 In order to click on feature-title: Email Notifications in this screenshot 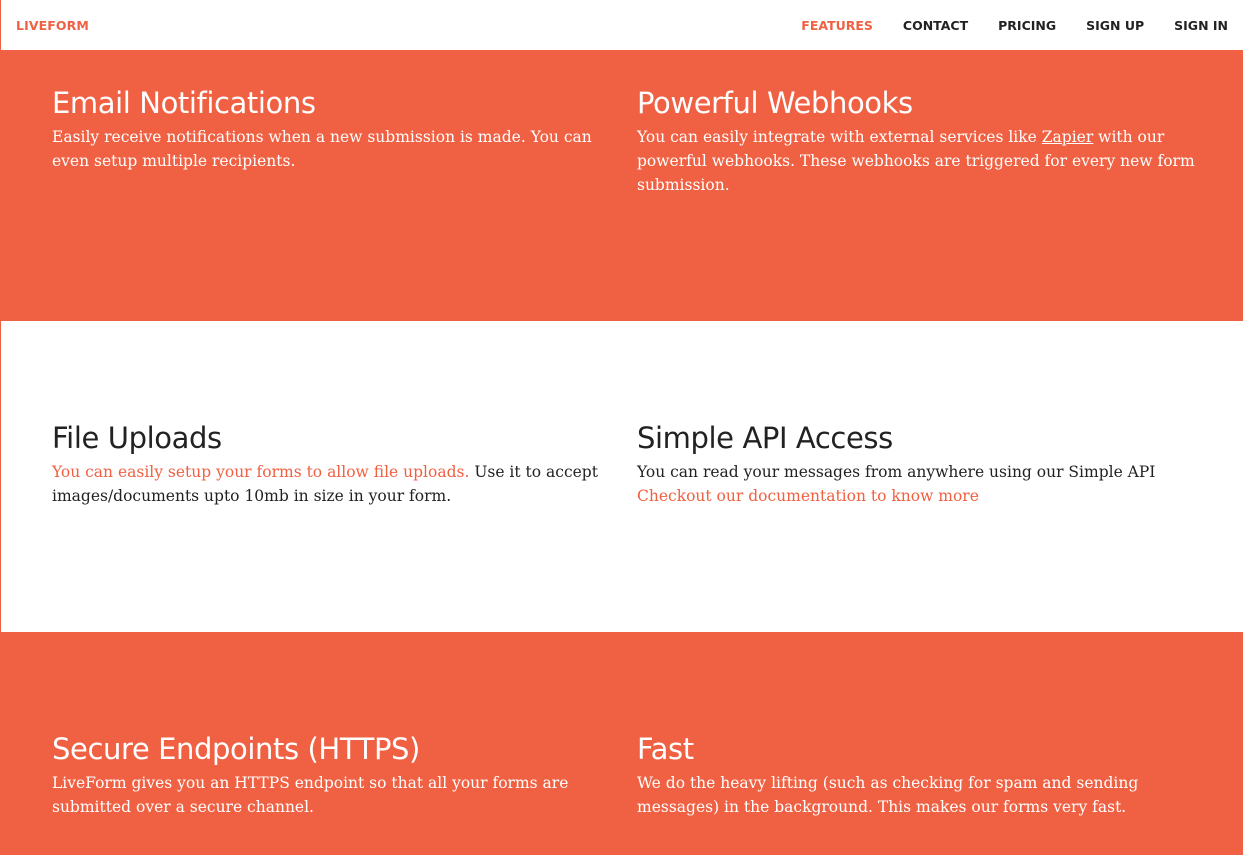, I will do `click(184, 103)`.